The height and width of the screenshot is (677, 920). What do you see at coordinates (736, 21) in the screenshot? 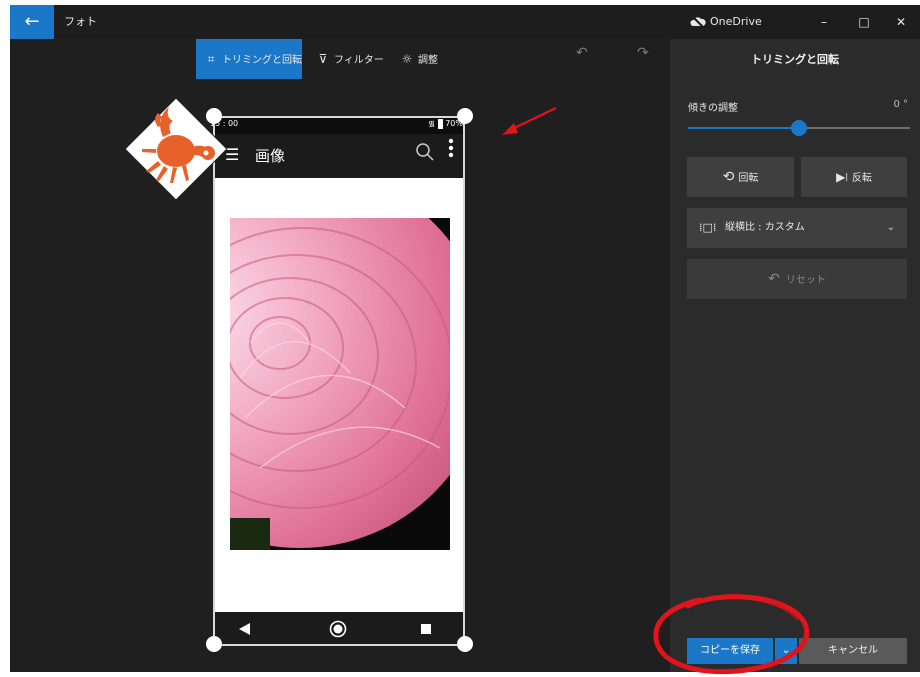
I see `onedrive-label: OneDrive` at bounding box center [736, 21].